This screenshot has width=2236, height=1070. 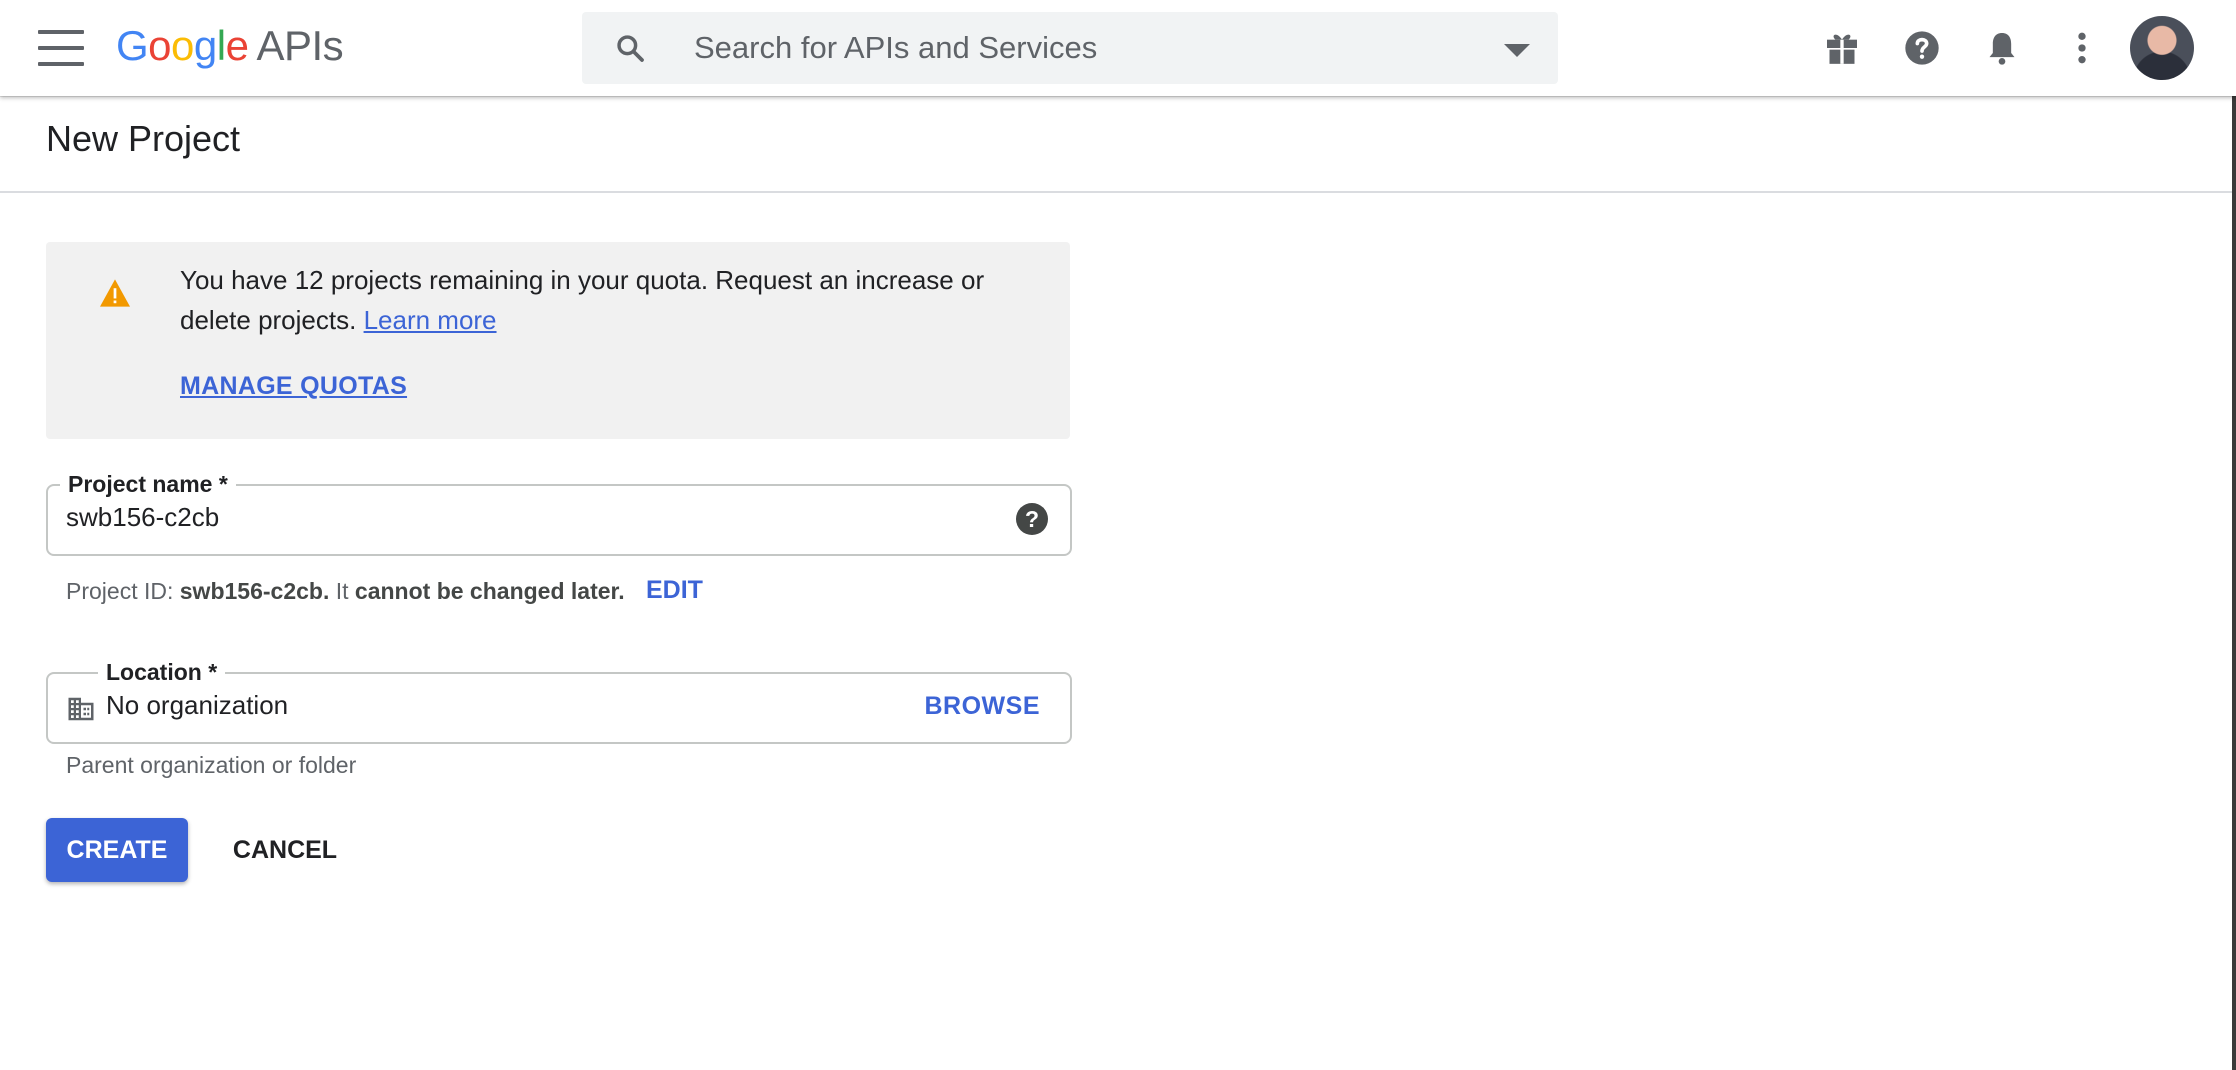 I want to click on edit-project-id-button: EDIT, so click(x=674, y=590).